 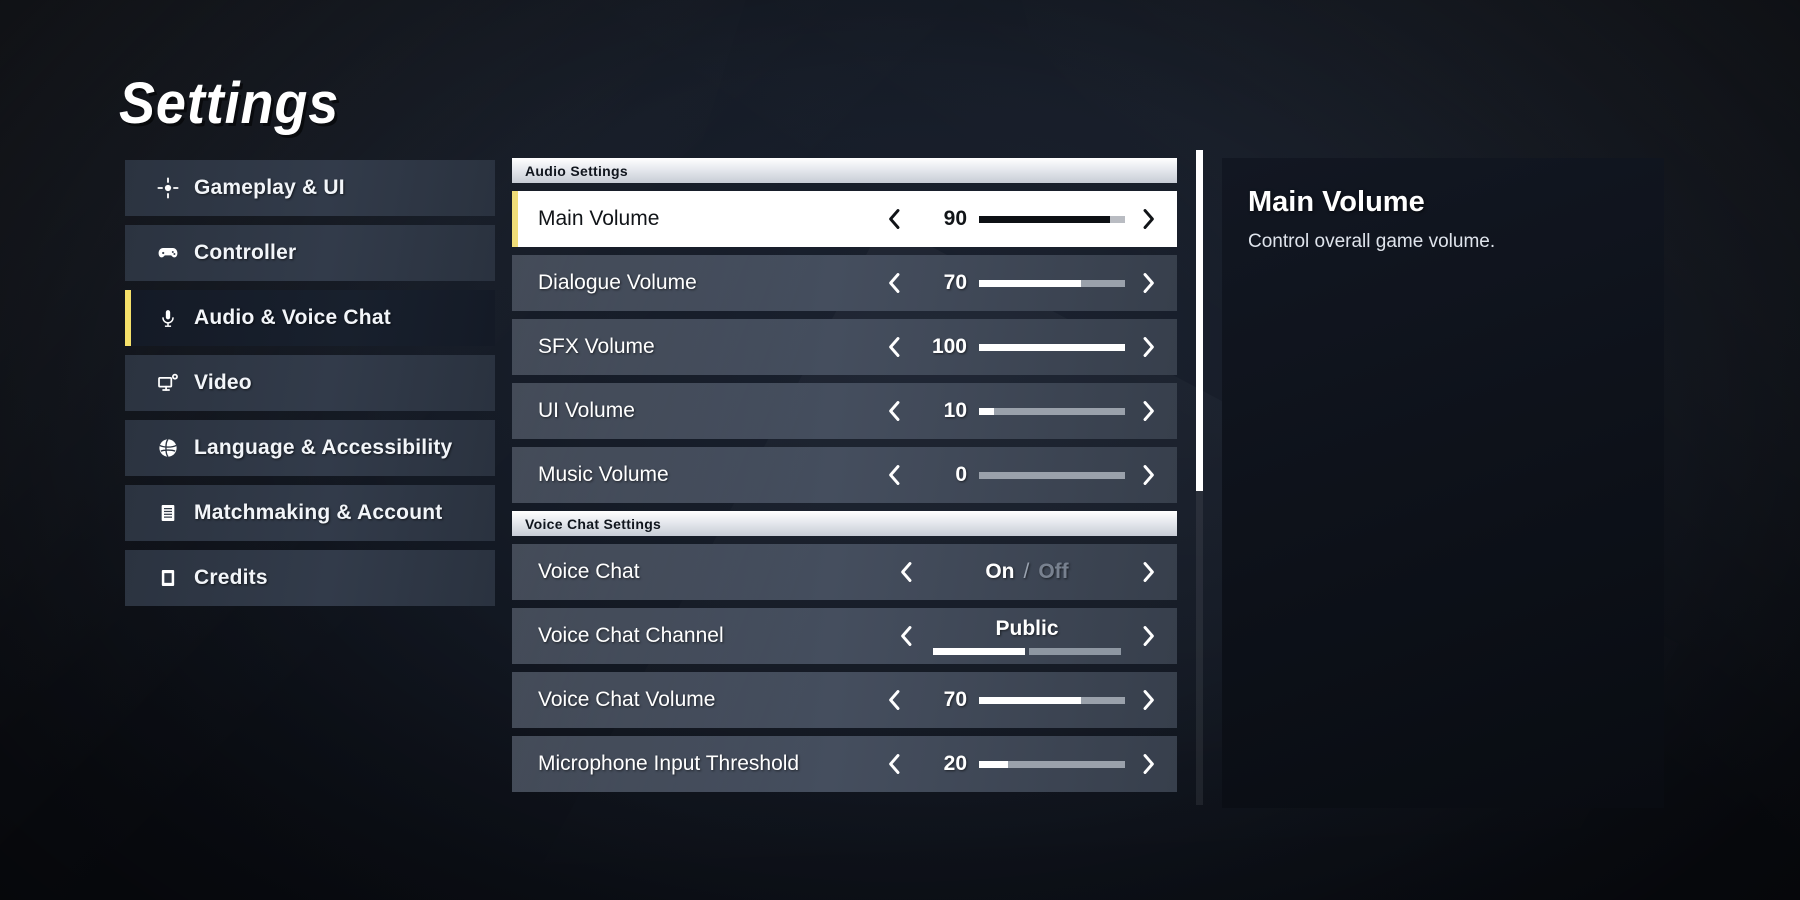 I want to click on gamepad-icon, so click(x=168, y=253).